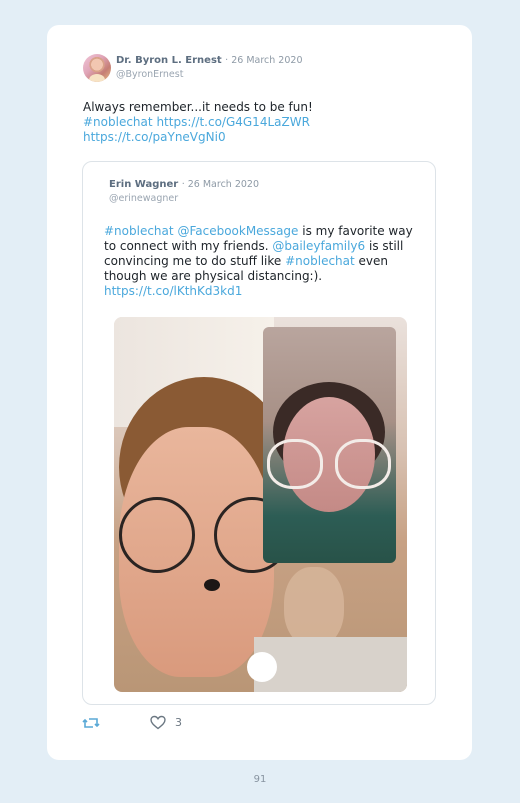 The image size is (520, 803). I want to click on author-name-text: Dr. Byron L. Ernest, so click(169, 60).